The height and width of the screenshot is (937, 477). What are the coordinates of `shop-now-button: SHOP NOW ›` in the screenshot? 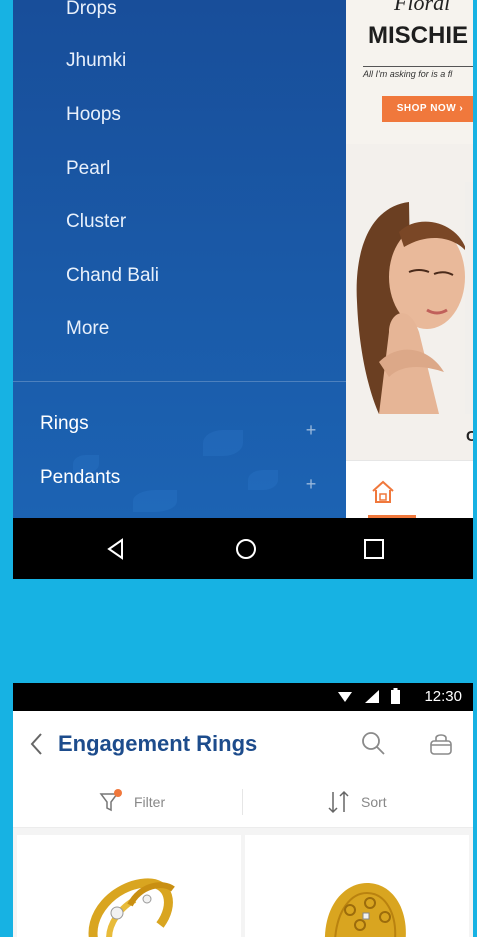 It's located at (427, 109).